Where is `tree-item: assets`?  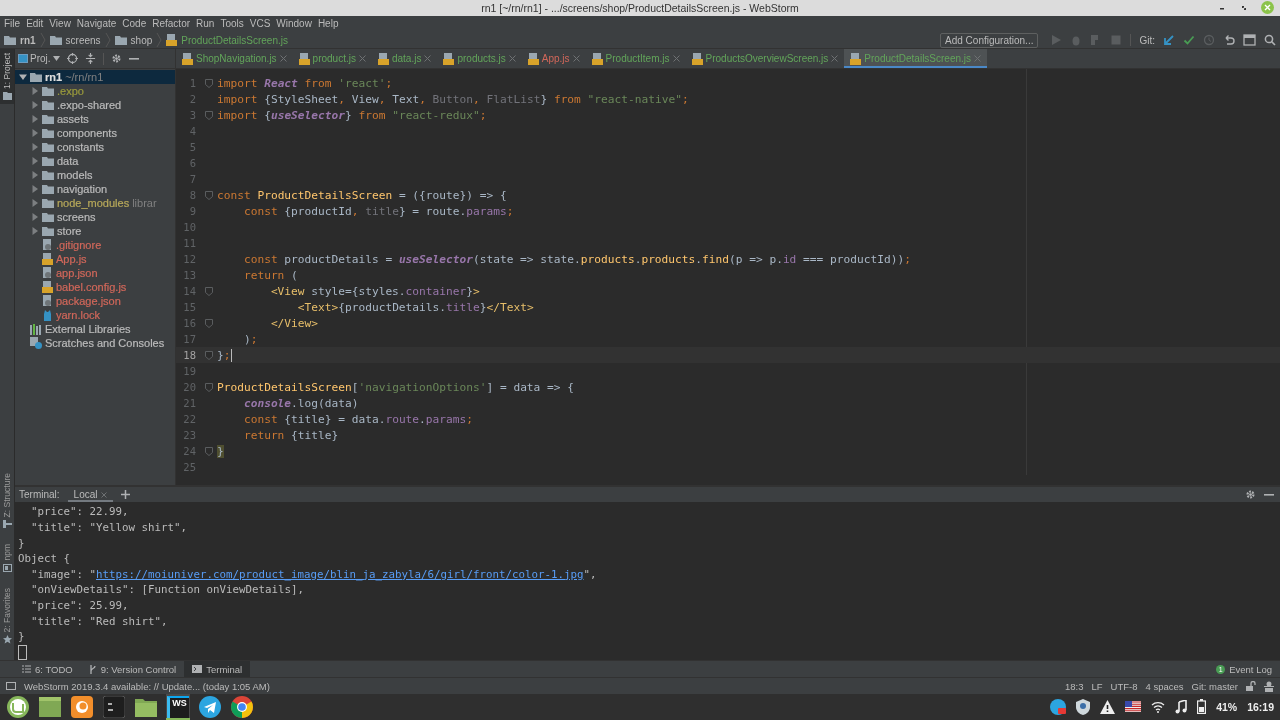
tree-item: assets is located at coordinates (95, 119).